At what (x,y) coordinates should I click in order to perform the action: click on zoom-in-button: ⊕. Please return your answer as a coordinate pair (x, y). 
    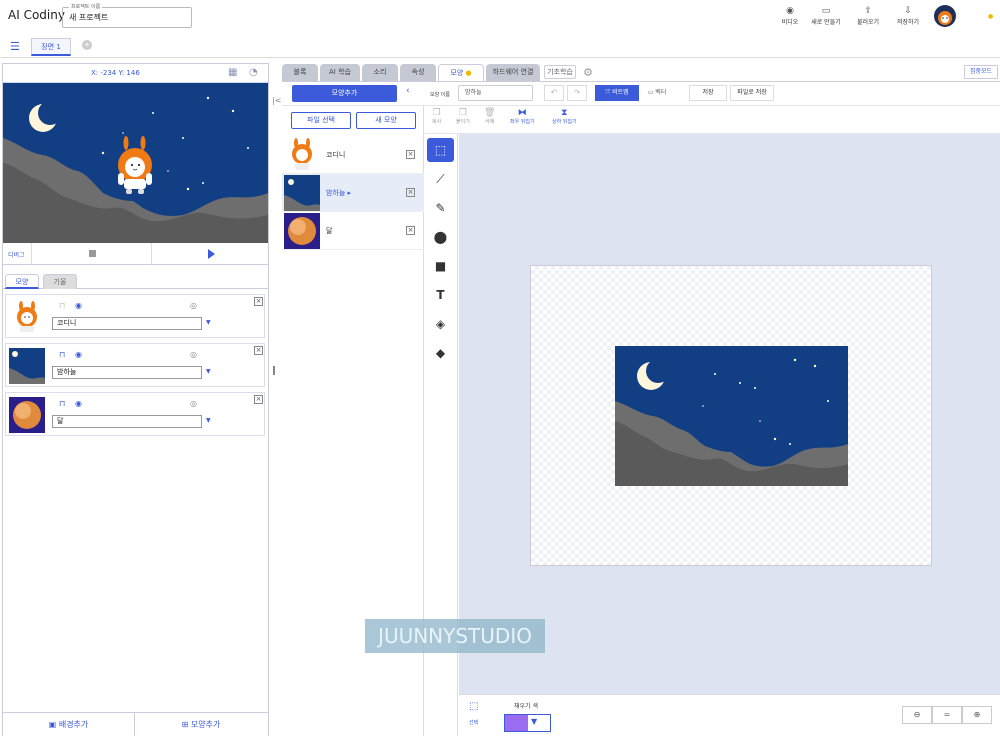
    Looking at the image, I should click on (977, 715).